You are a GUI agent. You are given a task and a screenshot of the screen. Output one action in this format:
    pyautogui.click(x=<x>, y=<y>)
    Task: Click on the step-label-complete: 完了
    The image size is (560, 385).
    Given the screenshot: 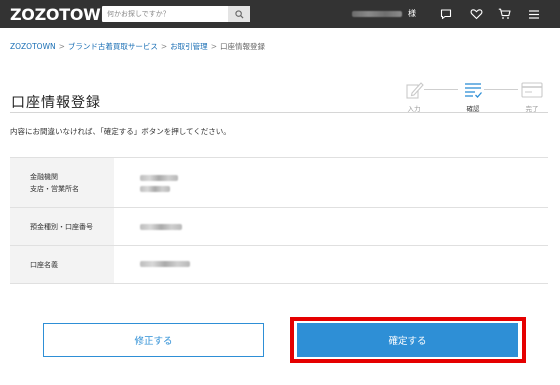 What is the action you would take?
    pyautogui.click(x=532, y=109)
    